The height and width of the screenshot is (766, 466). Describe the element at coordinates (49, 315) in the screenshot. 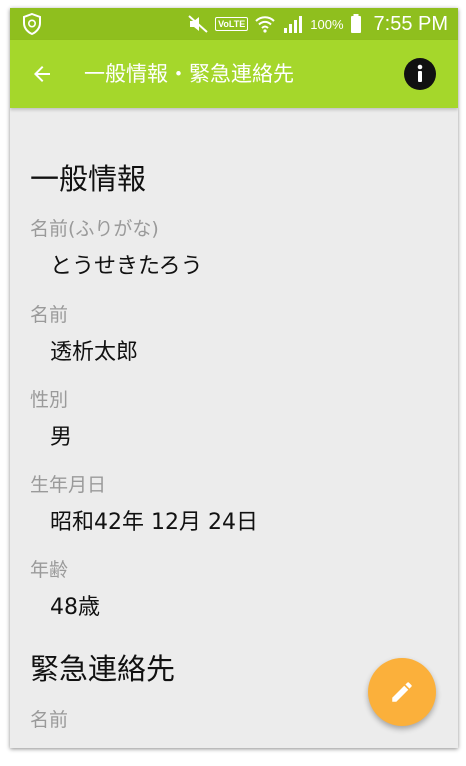

I see `name-label: 名前` at that location.